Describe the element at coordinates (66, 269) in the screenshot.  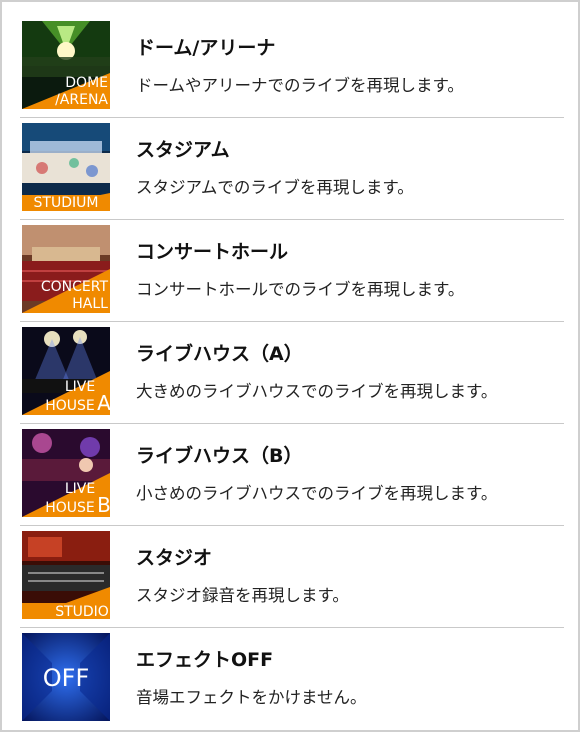
I see `concert-hall-thumbnail: CONCERT HALL` at that location.